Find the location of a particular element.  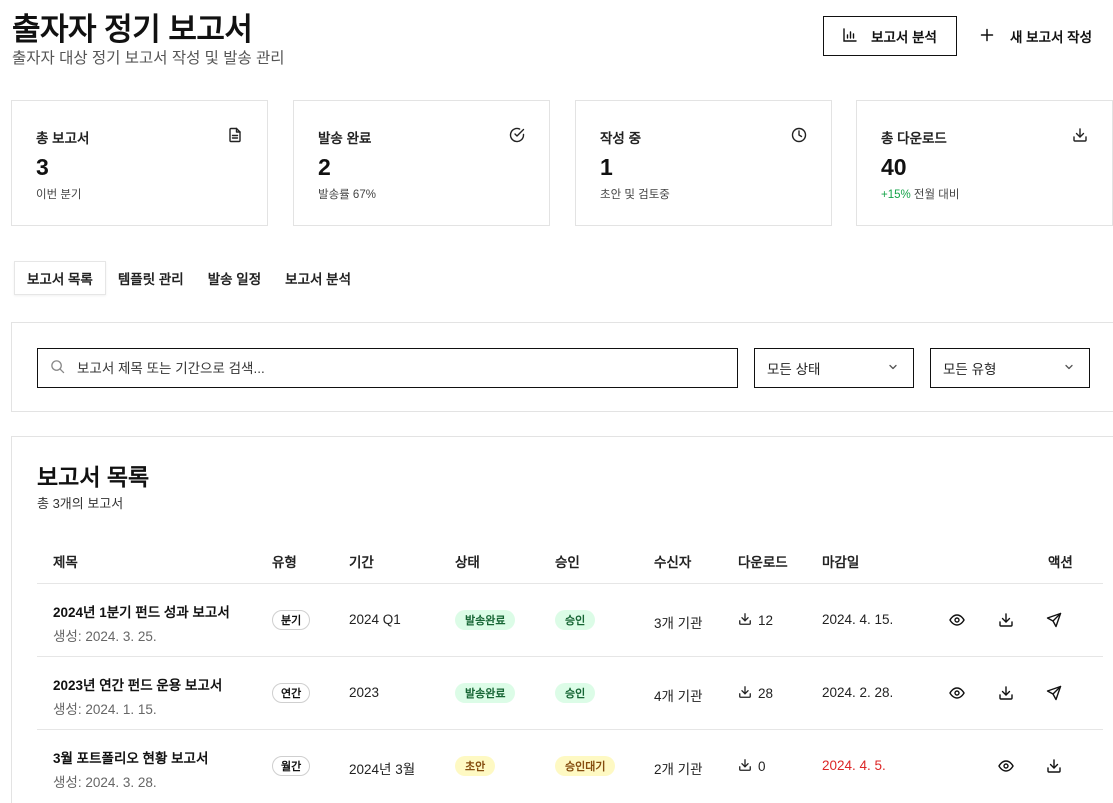

status-select-value: 모든 상태 is located at coordinates (794, 369).